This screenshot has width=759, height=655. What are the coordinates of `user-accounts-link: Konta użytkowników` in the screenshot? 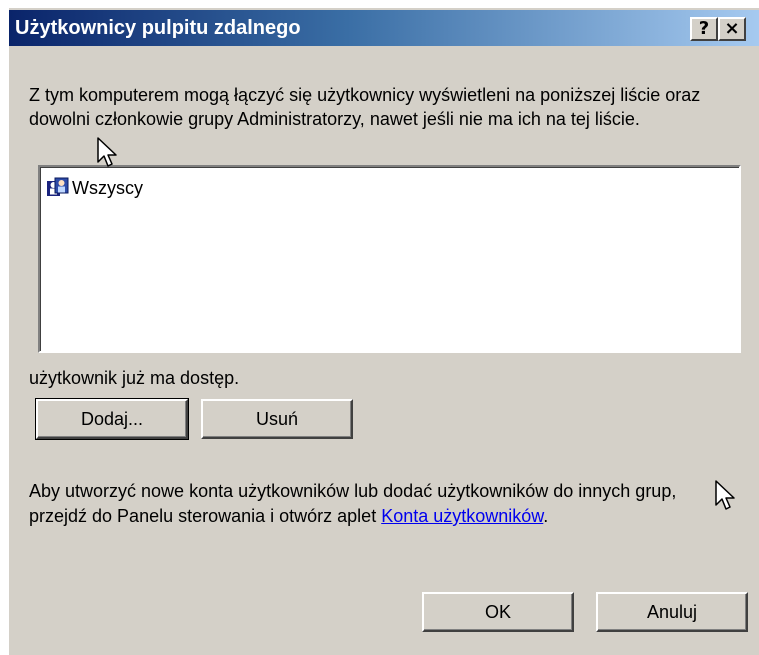 It's located at (462, 516).